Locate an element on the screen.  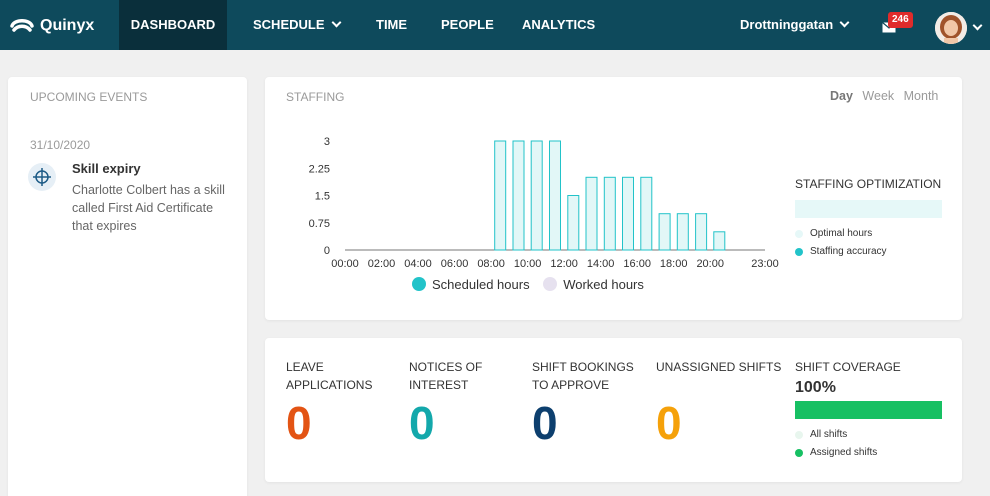
notification-count-badge: 246 is located at coordinates (900, 20).